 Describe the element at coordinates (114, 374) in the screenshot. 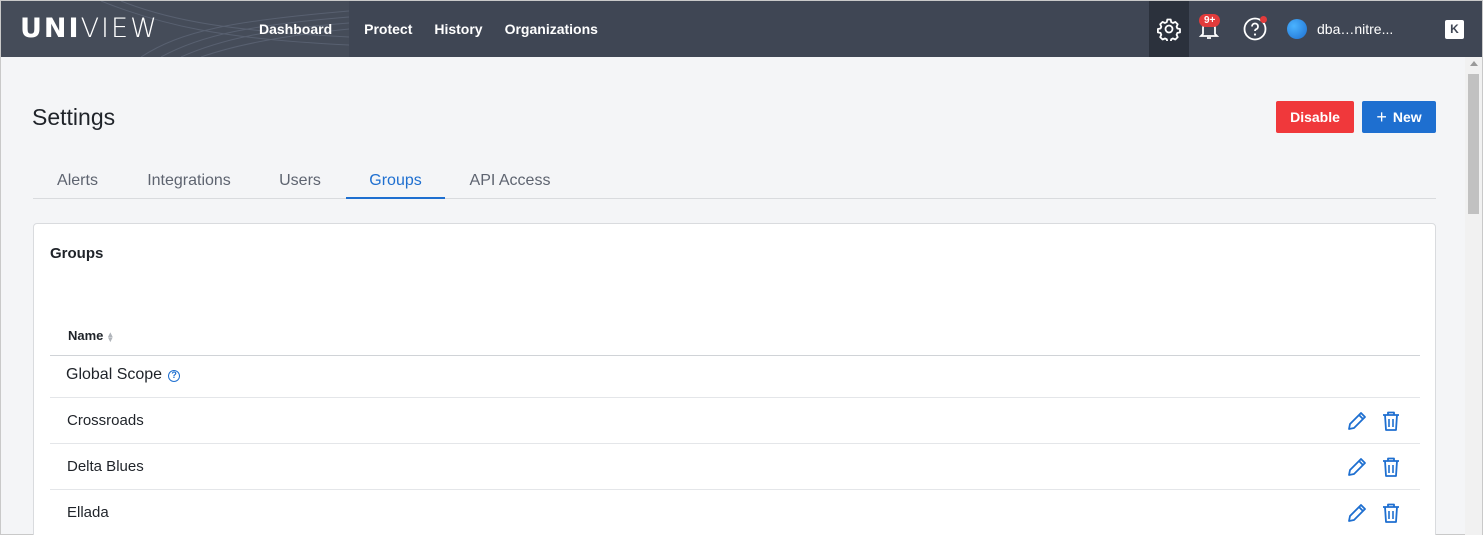

I see `group-name-label: Global Scope` at that location.